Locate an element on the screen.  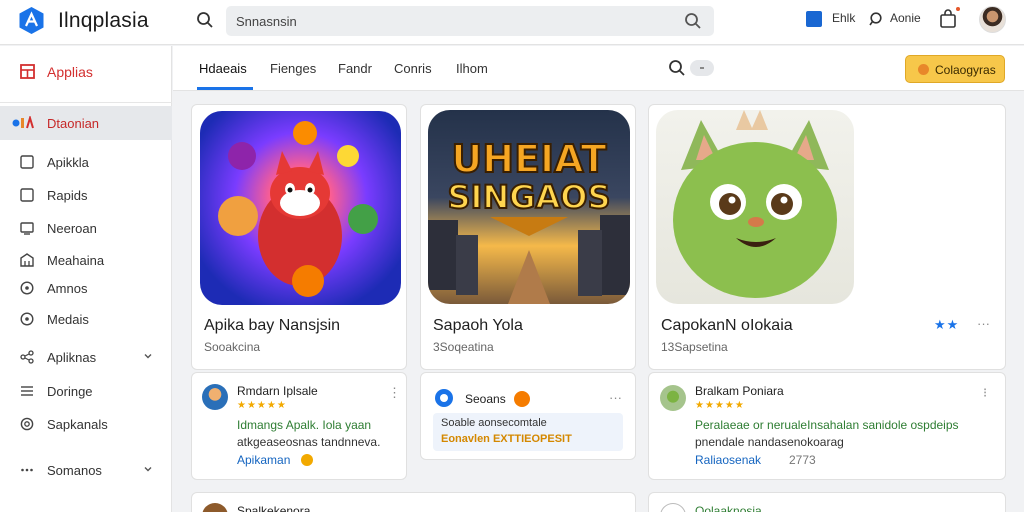
bottom-card-2: Oolaaknosia is located at coordinates (827, 502).